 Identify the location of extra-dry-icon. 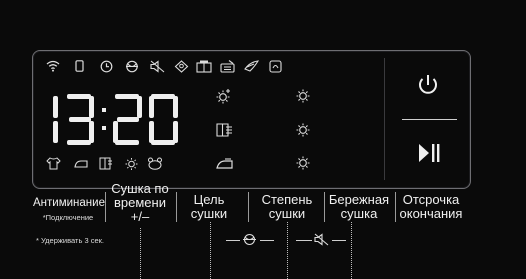
(224, 98).